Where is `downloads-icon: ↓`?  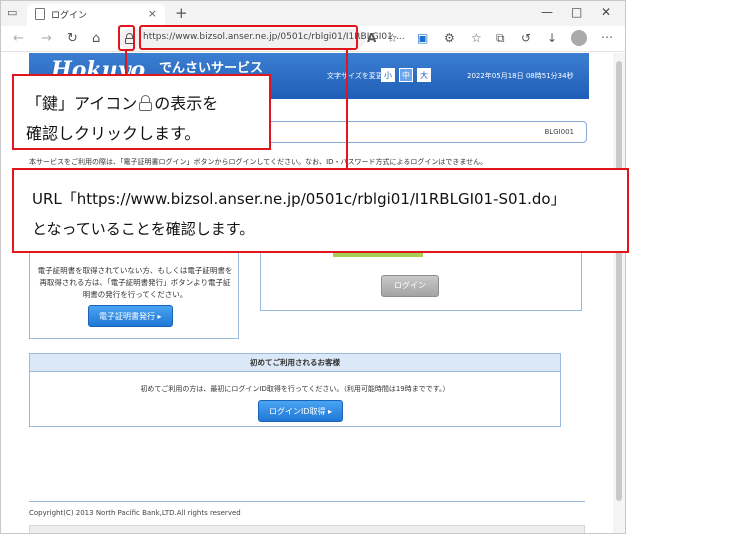
downloads-icon: ↓ is located at coordinates (552, 38).